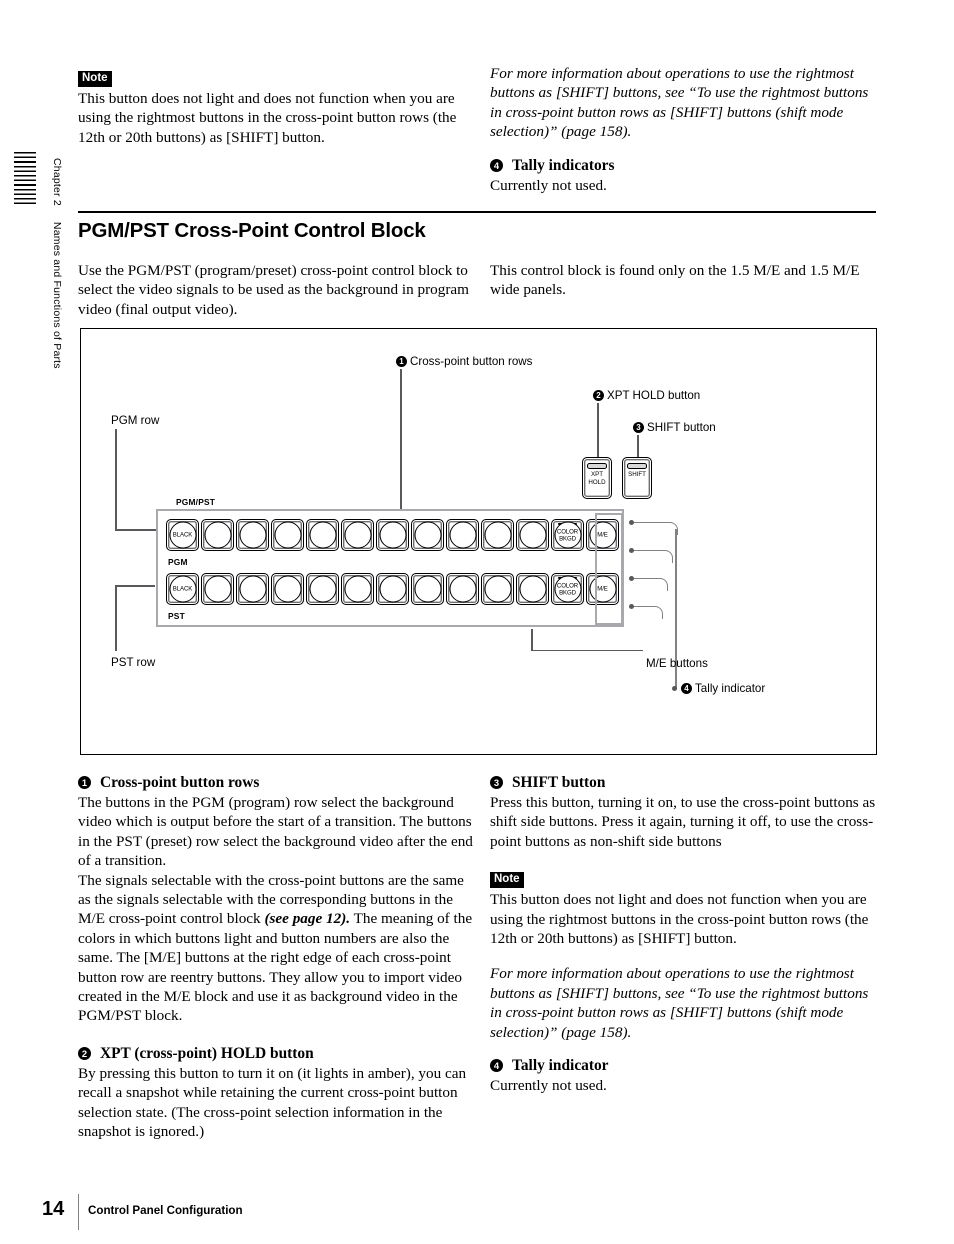  Describe the element at coordinates (401, 361) in the screenshot. I see `callout-number-1-icon: 1` at that location.